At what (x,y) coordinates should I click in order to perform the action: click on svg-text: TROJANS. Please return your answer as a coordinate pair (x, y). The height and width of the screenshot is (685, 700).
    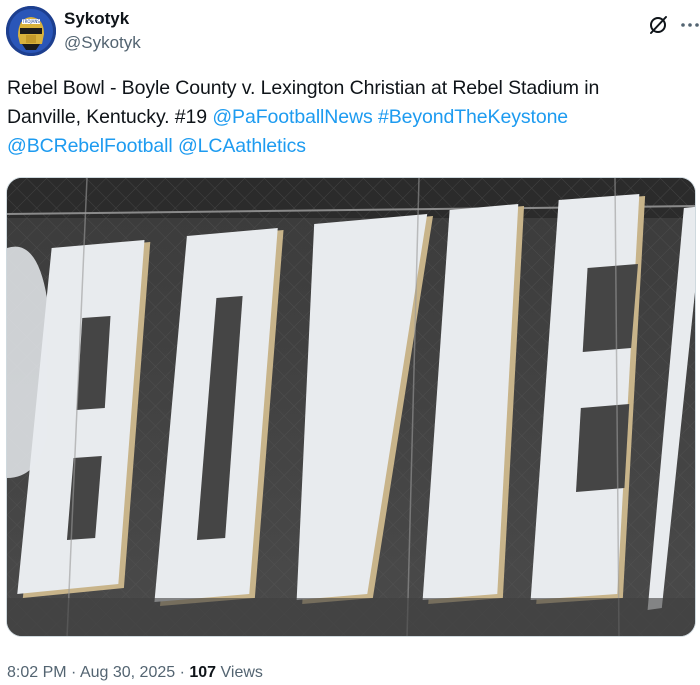
    Looking at the image, I should click on (30, 21).